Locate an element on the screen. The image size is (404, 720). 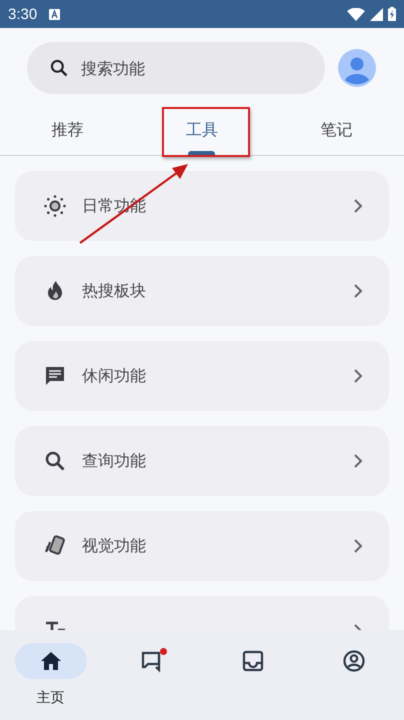
tab: 工具 is located at coordinates (202, 132).